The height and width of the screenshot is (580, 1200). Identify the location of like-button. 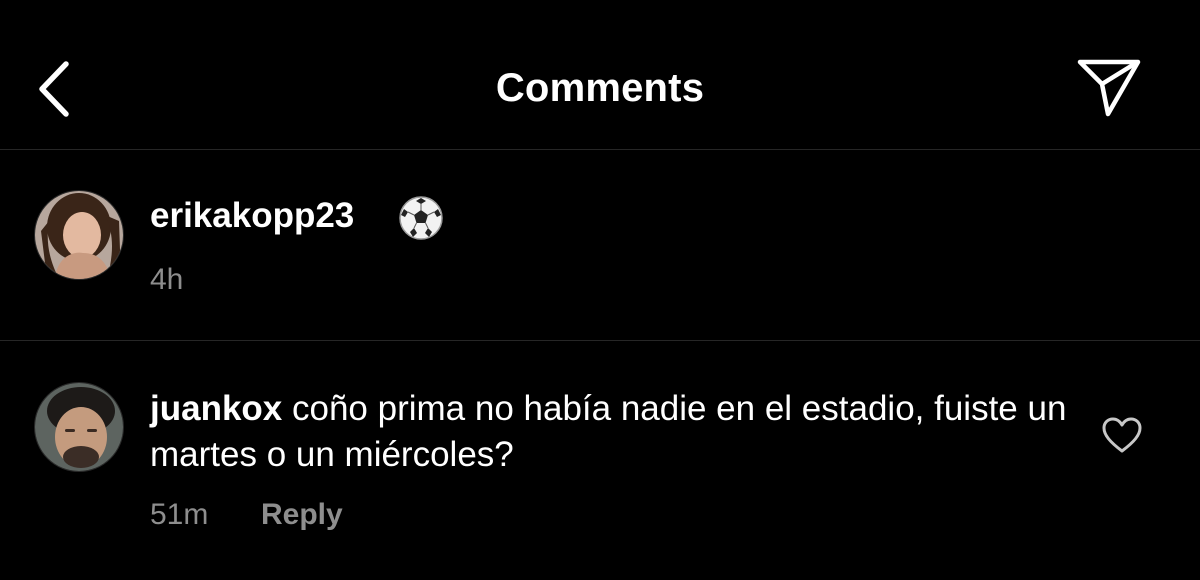
(1122, 436).